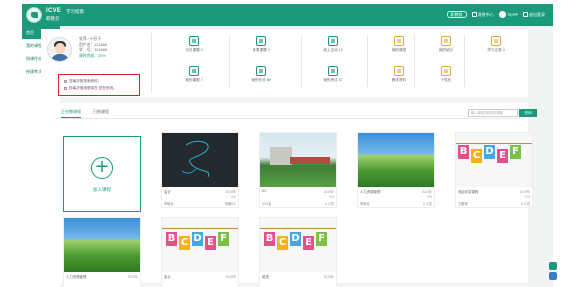 The height and width of the screenshot is (287, 566). Describe the element at coordinates (502, 156) in the screenshot. I see `letter-flag-image: E` at that location.